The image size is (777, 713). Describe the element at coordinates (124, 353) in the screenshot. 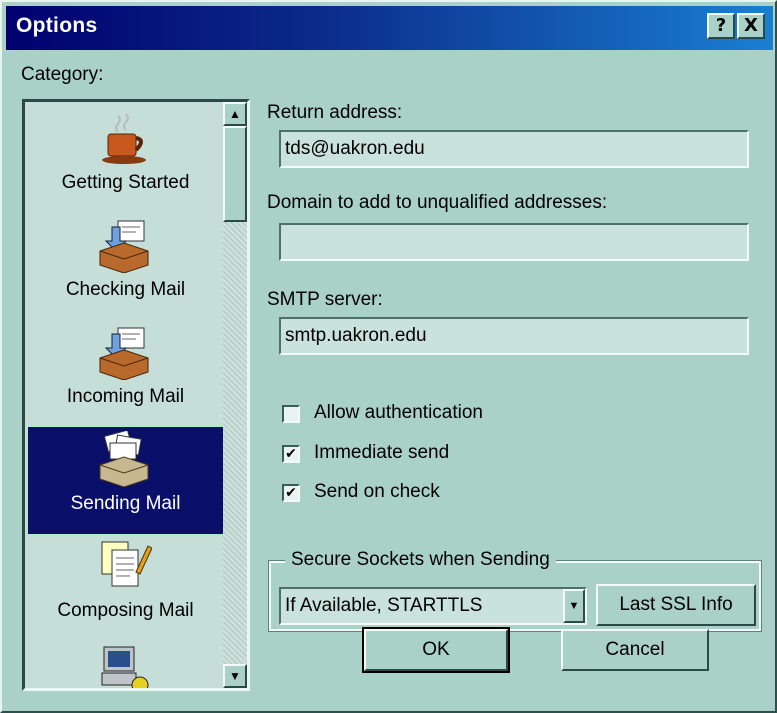

I see `mailbox-incoming-icon` at that location.